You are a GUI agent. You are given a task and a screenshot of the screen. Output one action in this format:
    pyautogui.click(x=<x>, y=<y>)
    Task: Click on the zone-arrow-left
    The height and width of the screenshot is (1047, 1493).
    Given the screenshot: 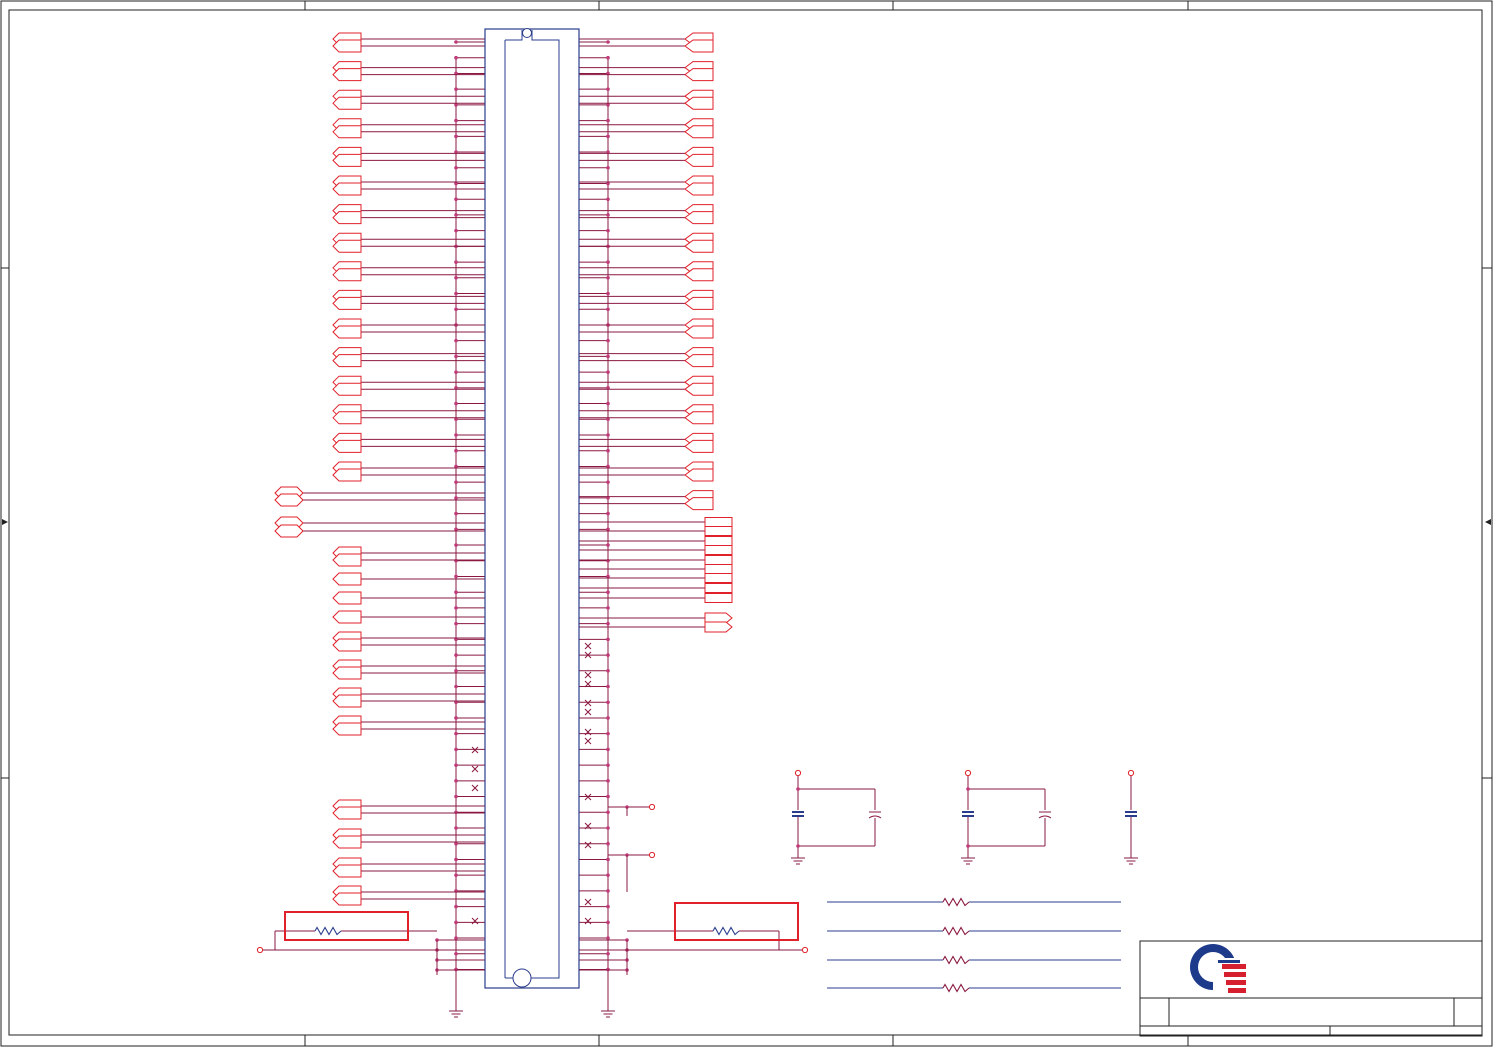 What is the action you would take?
    pyautogui.click(x=5, y=522)
    